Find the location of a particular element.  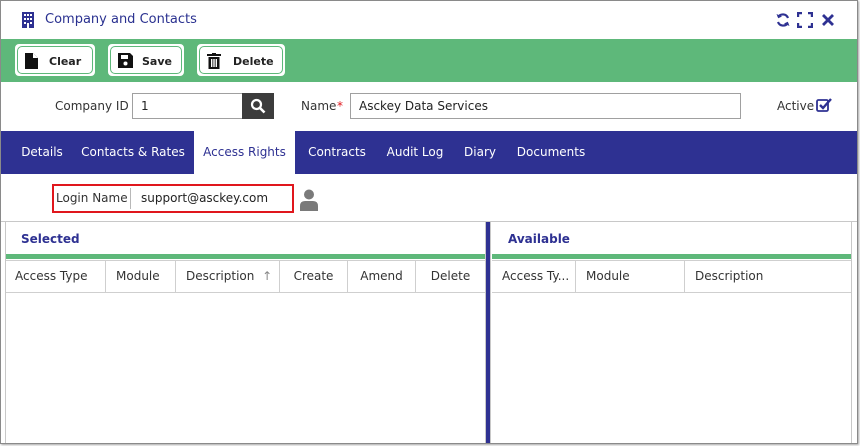

window-title: Company and Contacts is located at coordinates (121, 19).